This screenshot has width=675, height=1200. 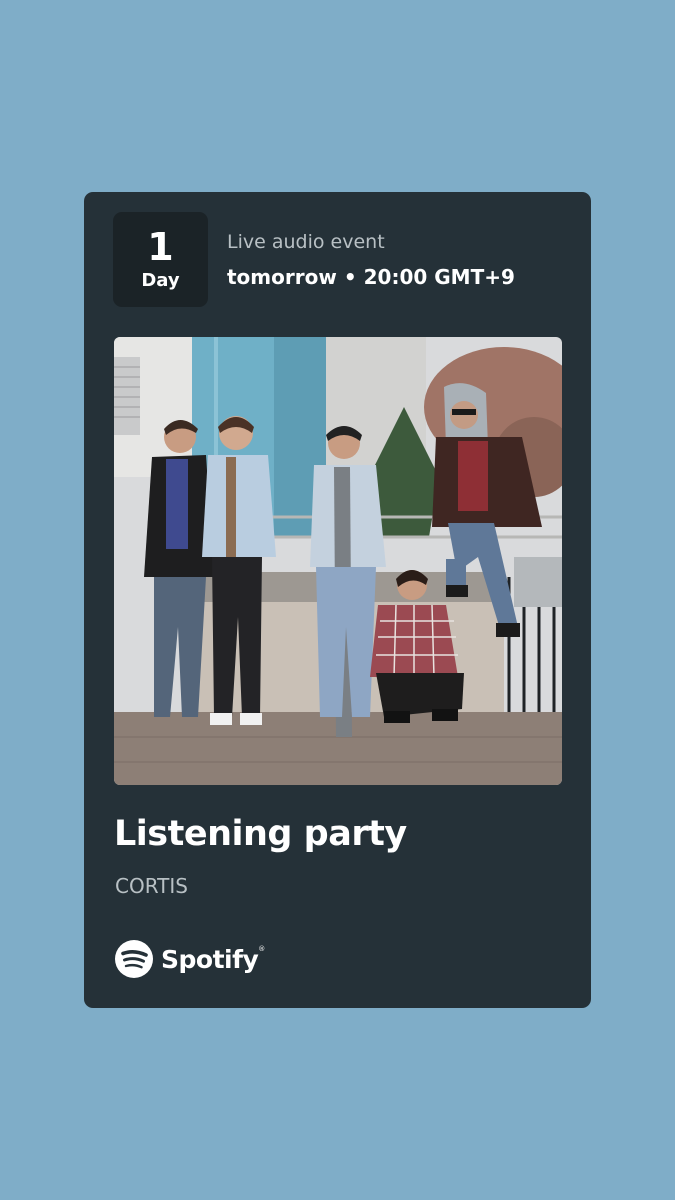 What do you see at coordinates (160, 280) in the screenshot?
I see `countdown-unit: Day` at bounding box center [160, 280].